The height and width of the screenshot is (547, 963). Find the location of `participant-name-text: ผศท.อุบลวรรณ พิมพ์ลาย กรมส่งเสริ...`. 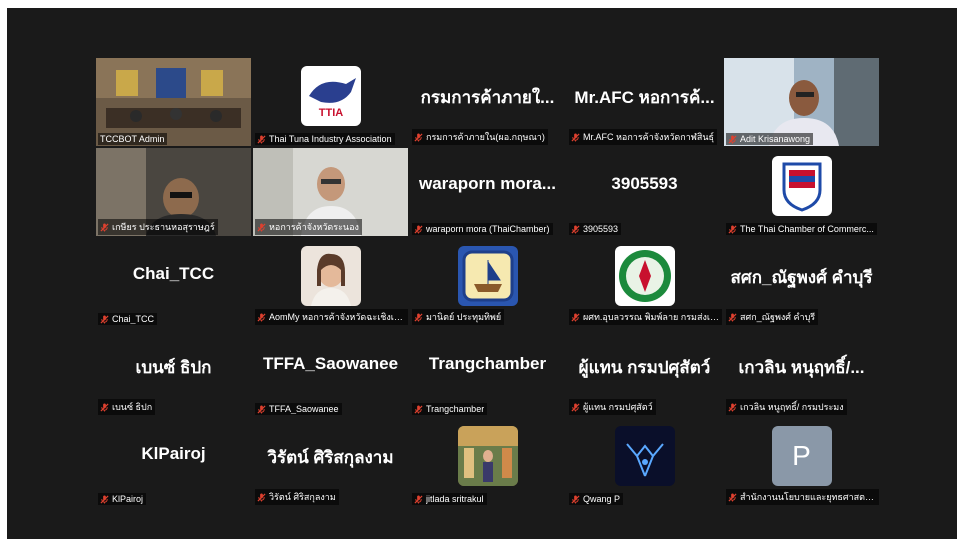

participant-name-text: ผศท.อุบลวรรณ พิมพ์ลาย กรมส่งเสริ... is located at coordinates (652, 317).